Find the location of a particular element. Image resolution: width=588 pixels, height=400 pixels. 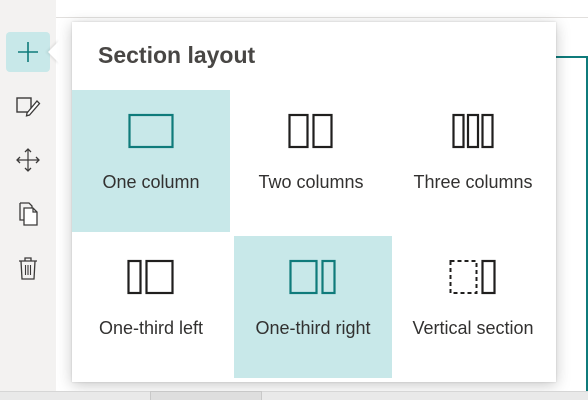

layout-option-three-columns: Three columns is located at coordinates (473, 161).